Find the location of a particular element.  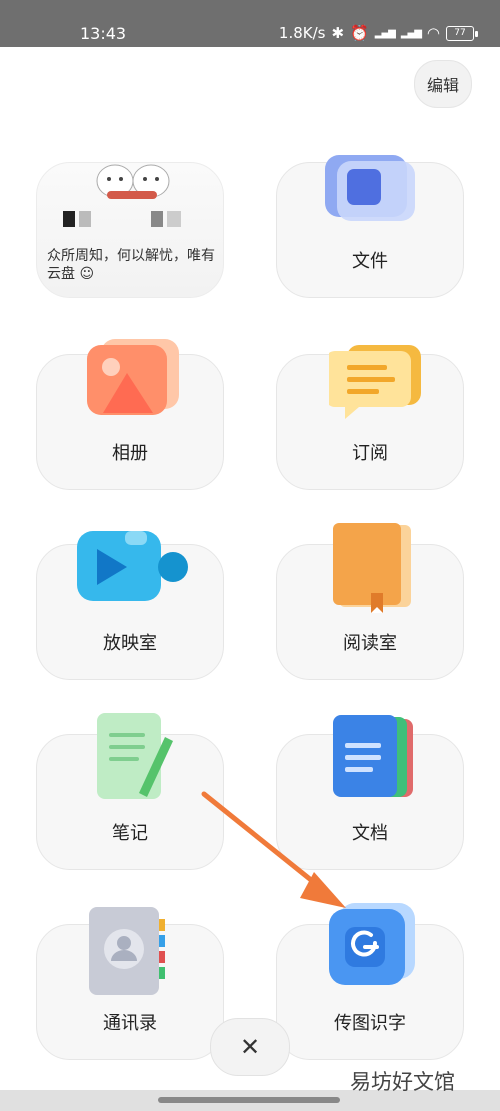

files-label: 文件 is located at coordinates (370, 261).